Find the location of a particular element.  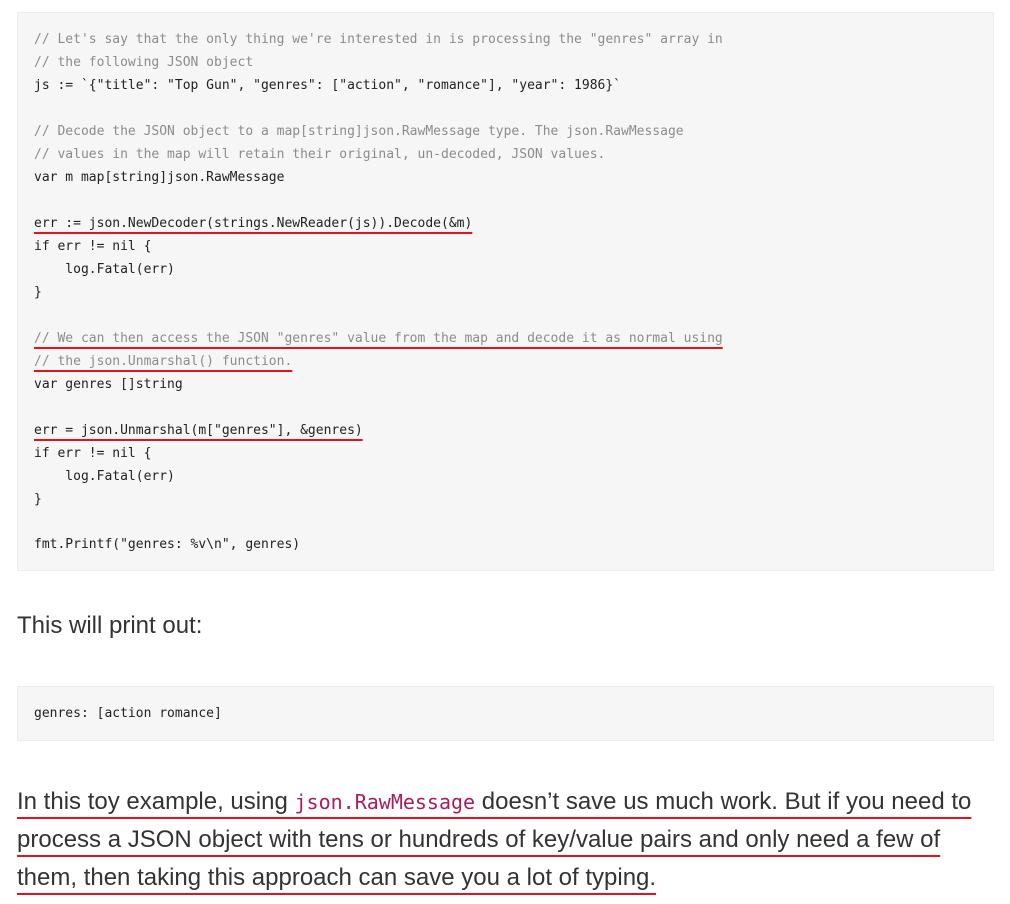

code-line-19: if err != nil { is located at coordinates (93, 453).